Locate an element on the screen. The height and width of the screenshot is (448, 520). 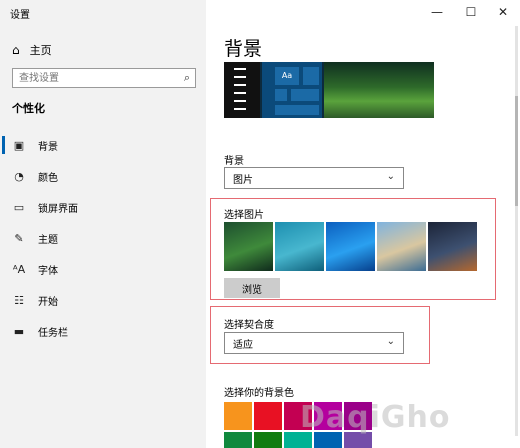
sidebar-item-taskbar: ▬ 任务栏 is located at coordinates (103, 331).